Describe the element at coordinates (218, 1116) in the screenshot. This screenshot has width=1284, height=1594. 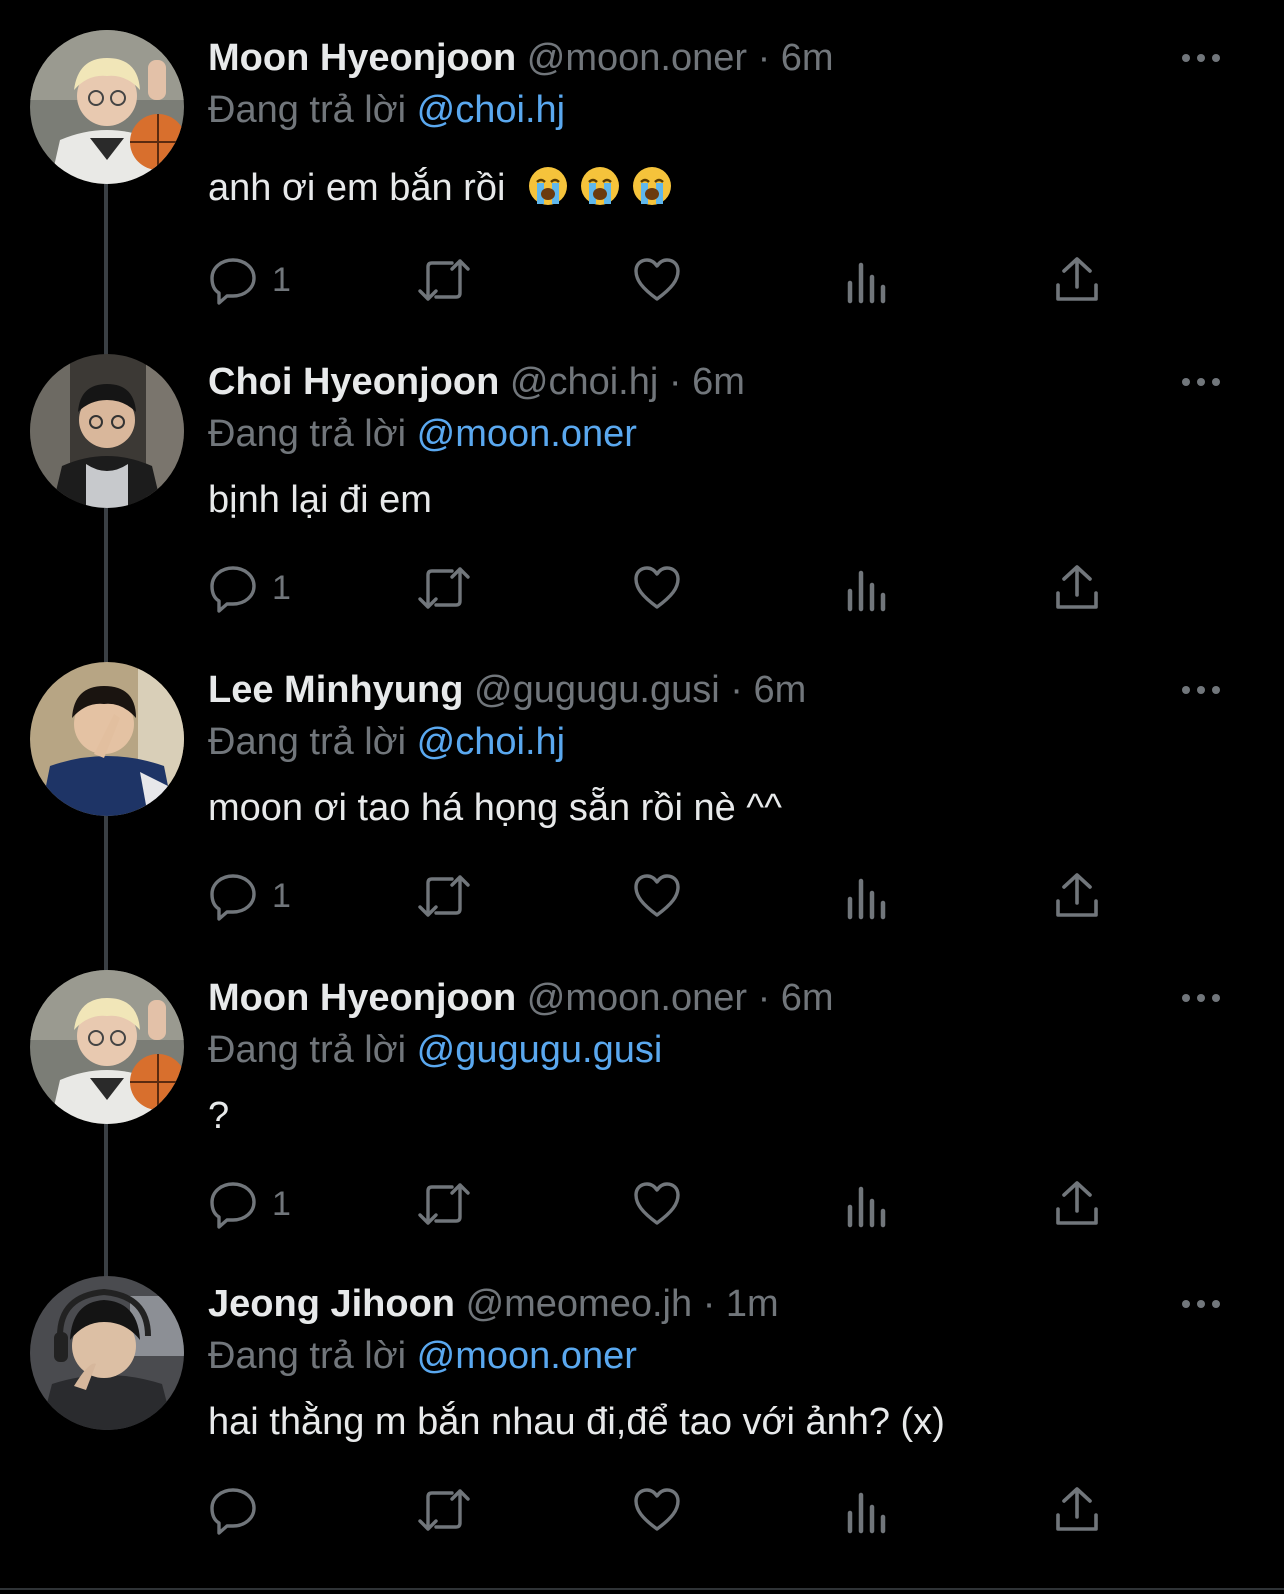
I see `tweet-text: ?` at that location.